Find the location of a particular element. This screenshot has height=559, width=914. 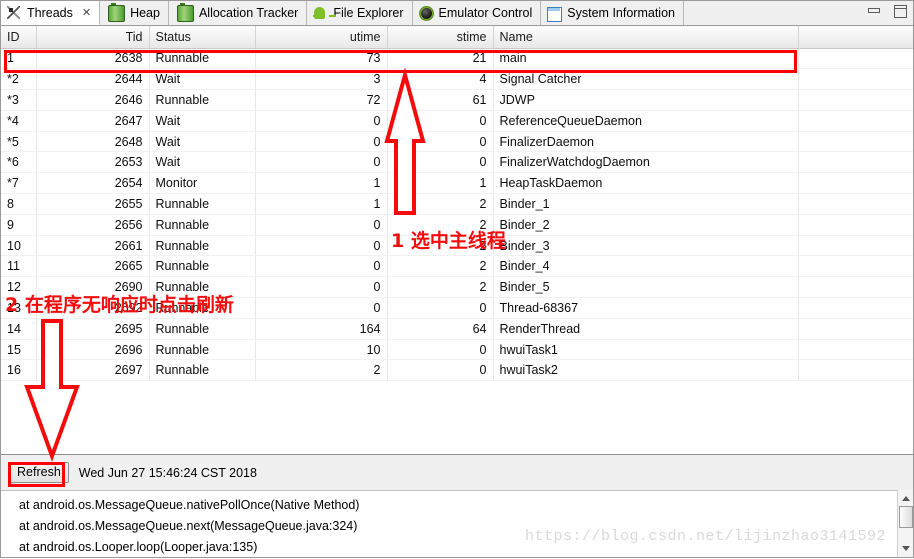

table-row: *3 2646 Runnable 72 61 JDWP is located at coordinates (457, 100).